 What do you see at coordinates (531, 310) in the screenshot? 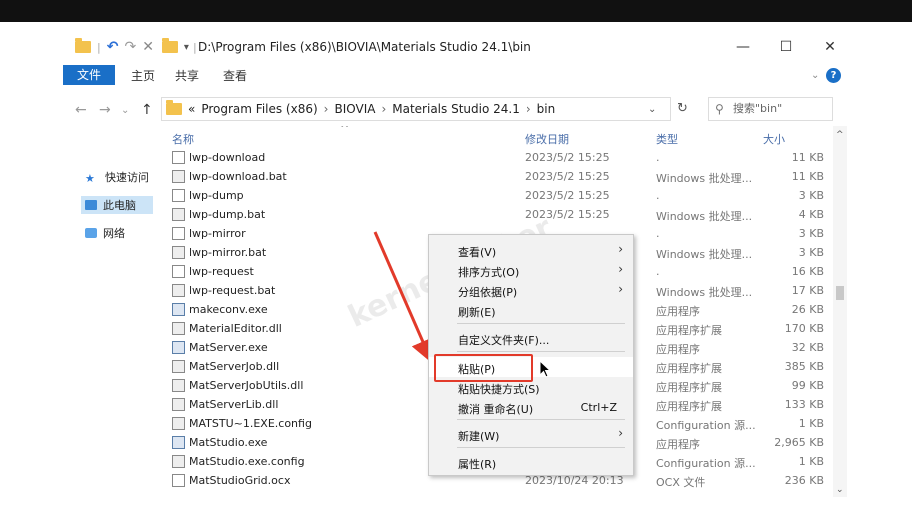
I see `menu-item-refresh: 刷新(E)` at bounding box center [531, 310].